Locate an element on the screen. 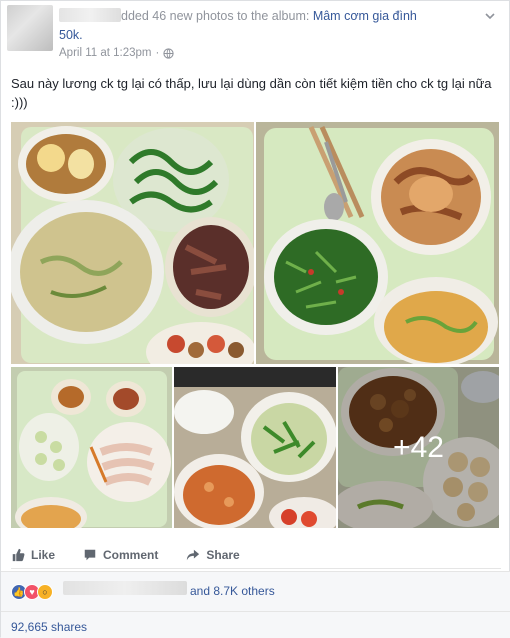 The image size is (510, 638). avatar is located at coordinates (30, 28).